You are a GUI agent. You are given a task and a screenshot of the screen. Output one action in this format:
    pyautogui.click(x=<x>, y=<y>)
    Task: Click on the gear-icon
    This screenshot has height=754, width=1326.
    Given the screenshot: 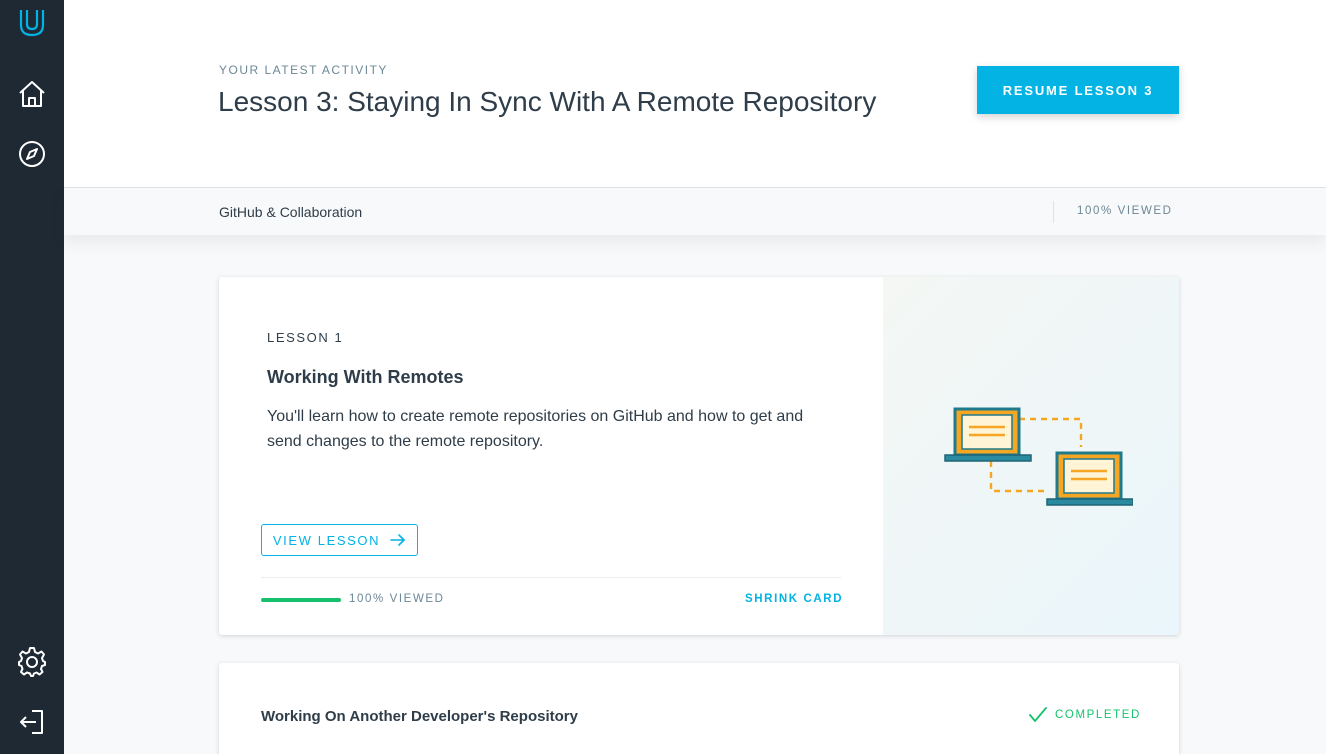 What is the action you would take?
    pyautogui.click(x=32, y=662)
    